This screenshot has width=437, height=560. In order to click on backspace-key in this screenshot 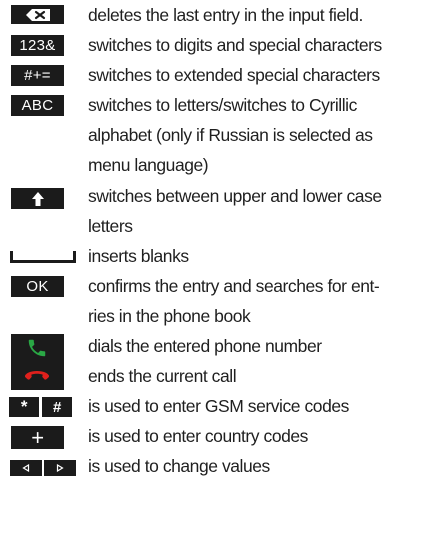, I will do `click(37, 14)`.